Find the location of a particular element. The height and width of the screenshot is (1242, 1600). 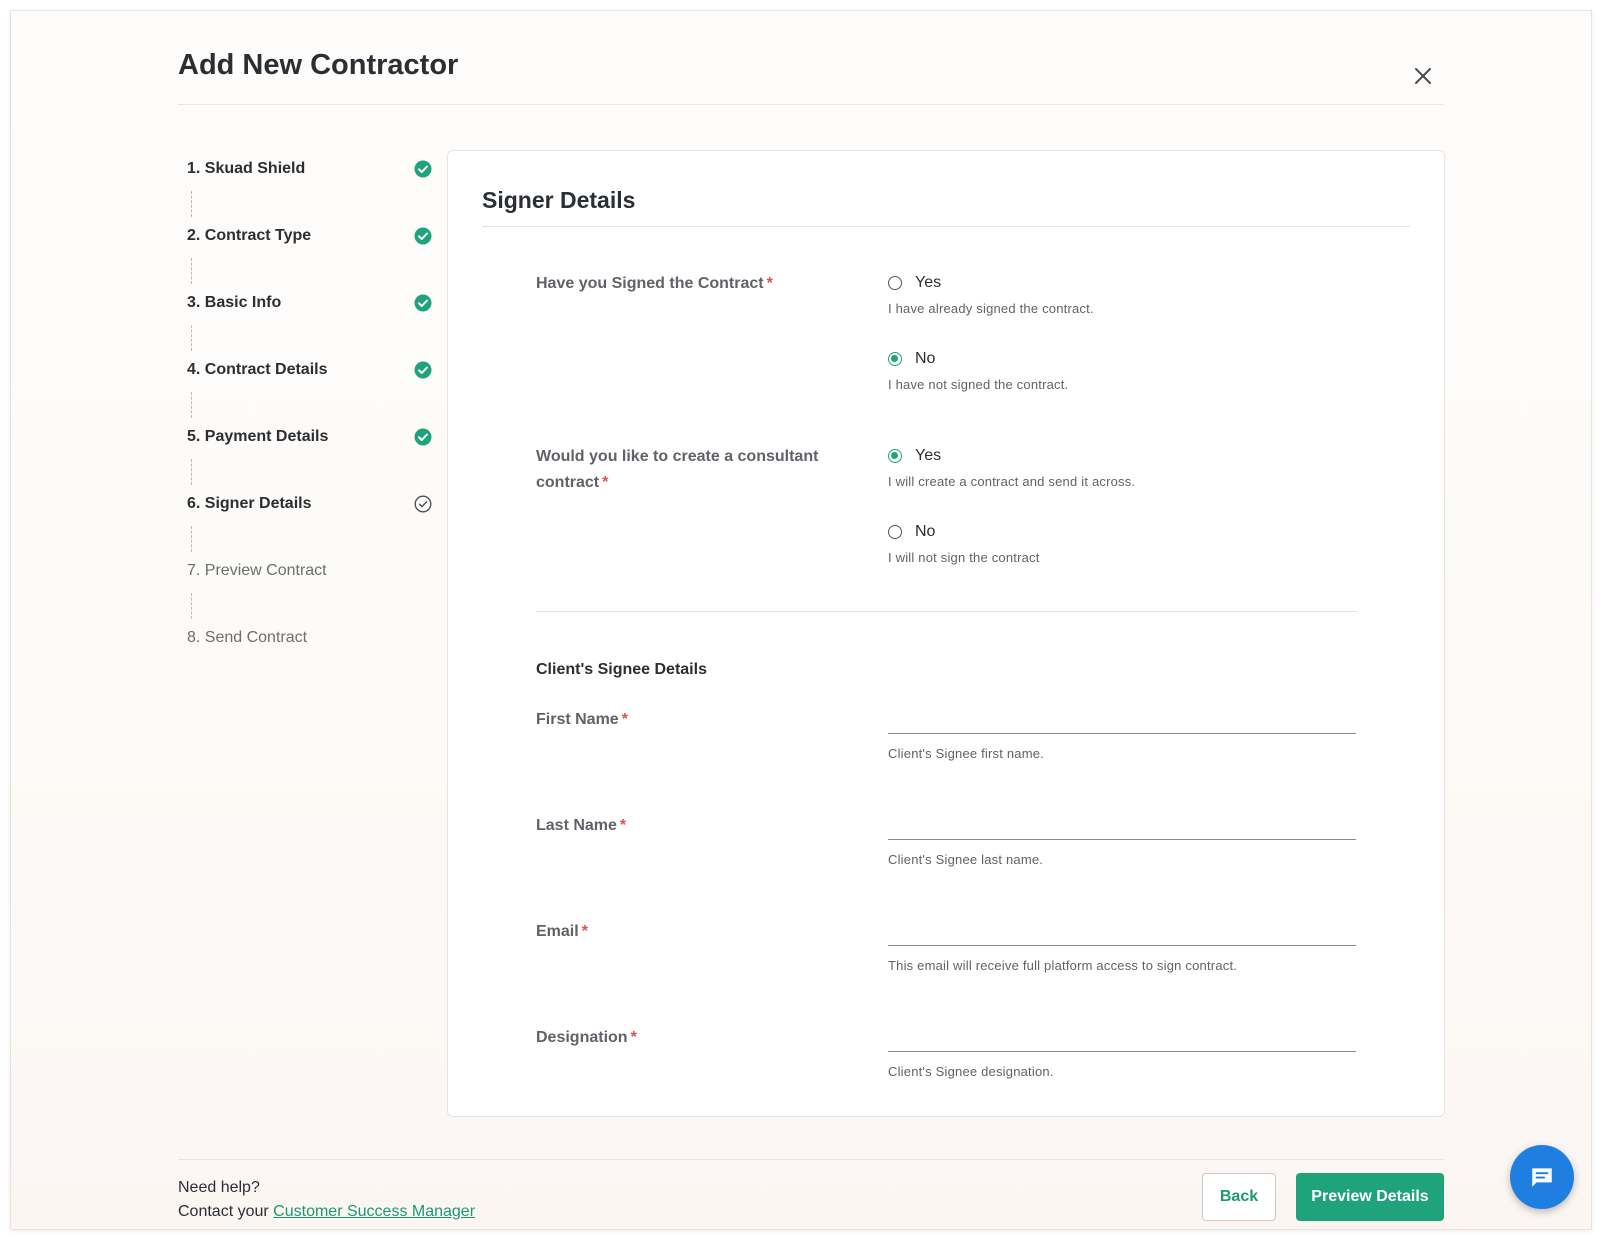

last-name-label: Last Name * is located at coordinates (581, 826).